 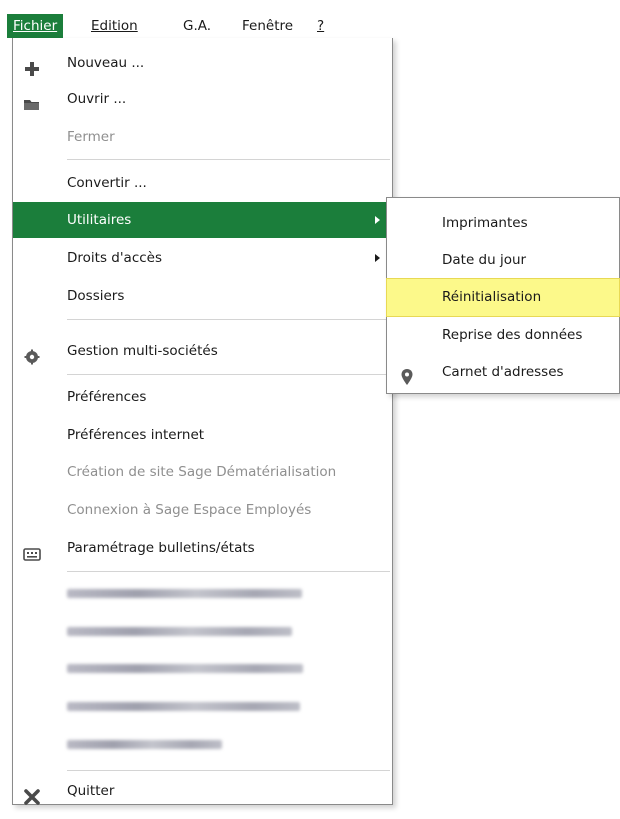 I want to click on menu-item-connexion-espace-employes: Connexion à Sage Espace Employés, so click(x=202, y=510).